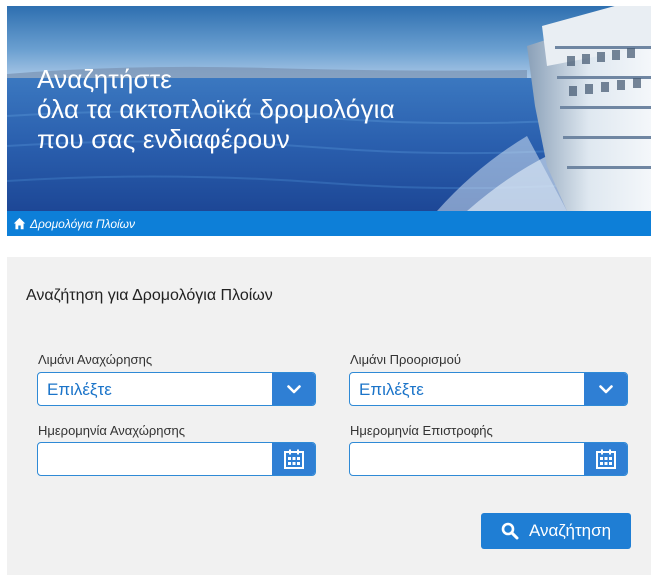 This screenshot has height=575, width=655. What do you see at coordinates (488, 389) in the screenshot?
I see `destination-port-select: Επιλέξτε` at bounding box center [488, 389].